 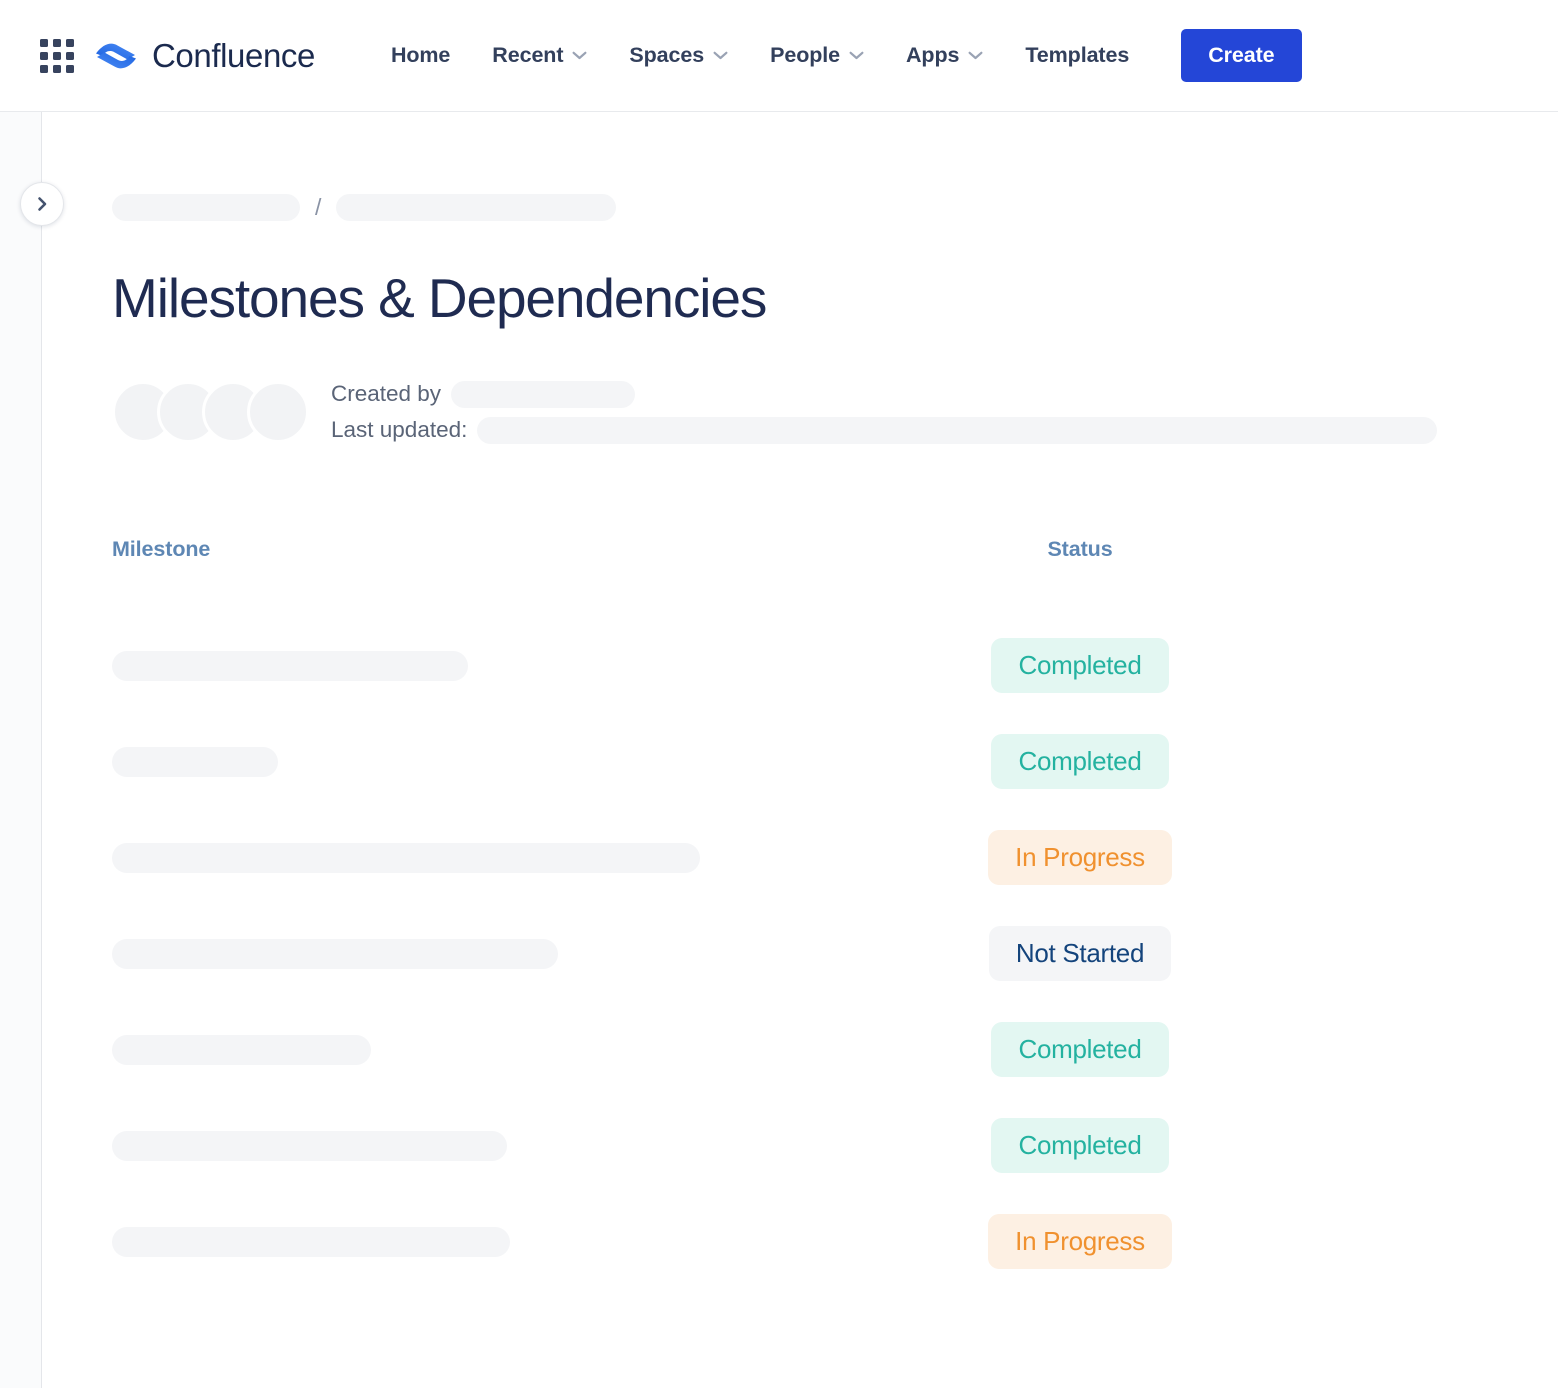 I want to click on nav-item-home: Home, so click(x=420, y=55).